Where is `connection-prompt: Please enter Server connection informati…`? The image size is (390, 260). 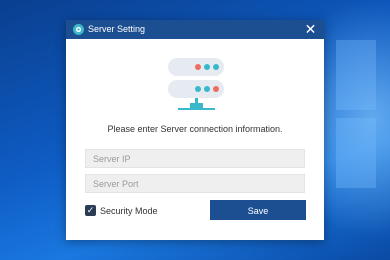
connection-prompt: Please enter Server connection informati… is located at coordinates (195, 129).